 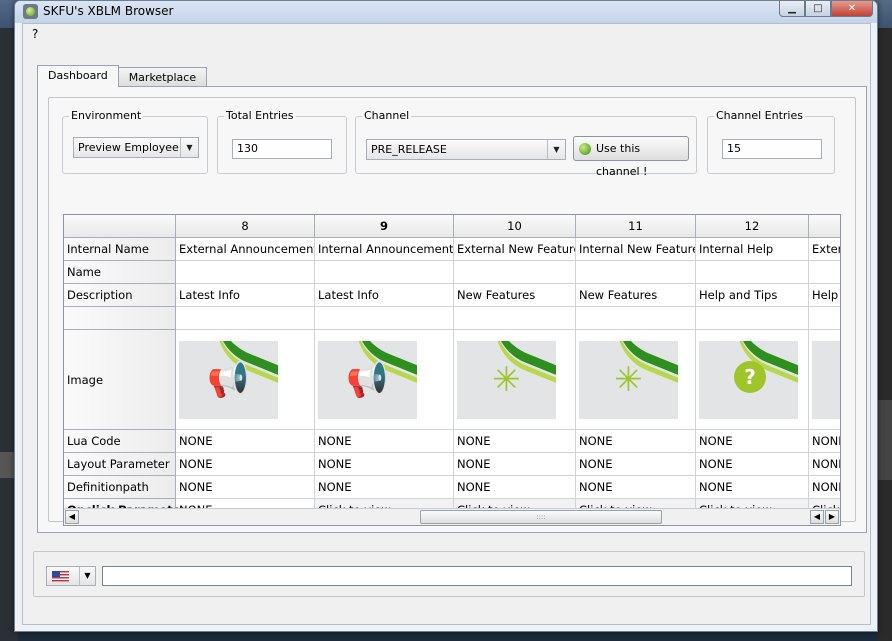 I want to click on maximize-button: □, so click(x=818, y=8).